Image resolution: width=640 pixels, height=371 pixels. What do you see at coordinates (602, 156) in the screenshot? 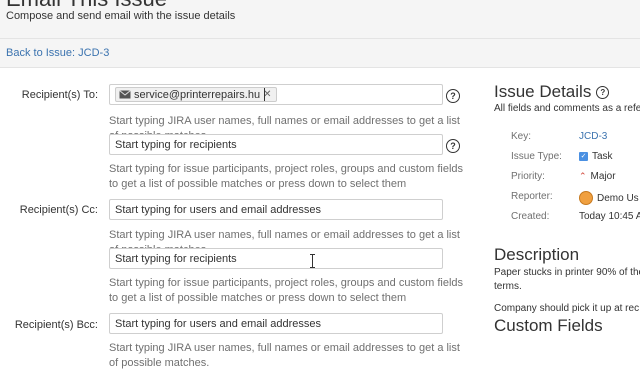
I see `issue-type-value: Task` at bounding box center [602, 156].